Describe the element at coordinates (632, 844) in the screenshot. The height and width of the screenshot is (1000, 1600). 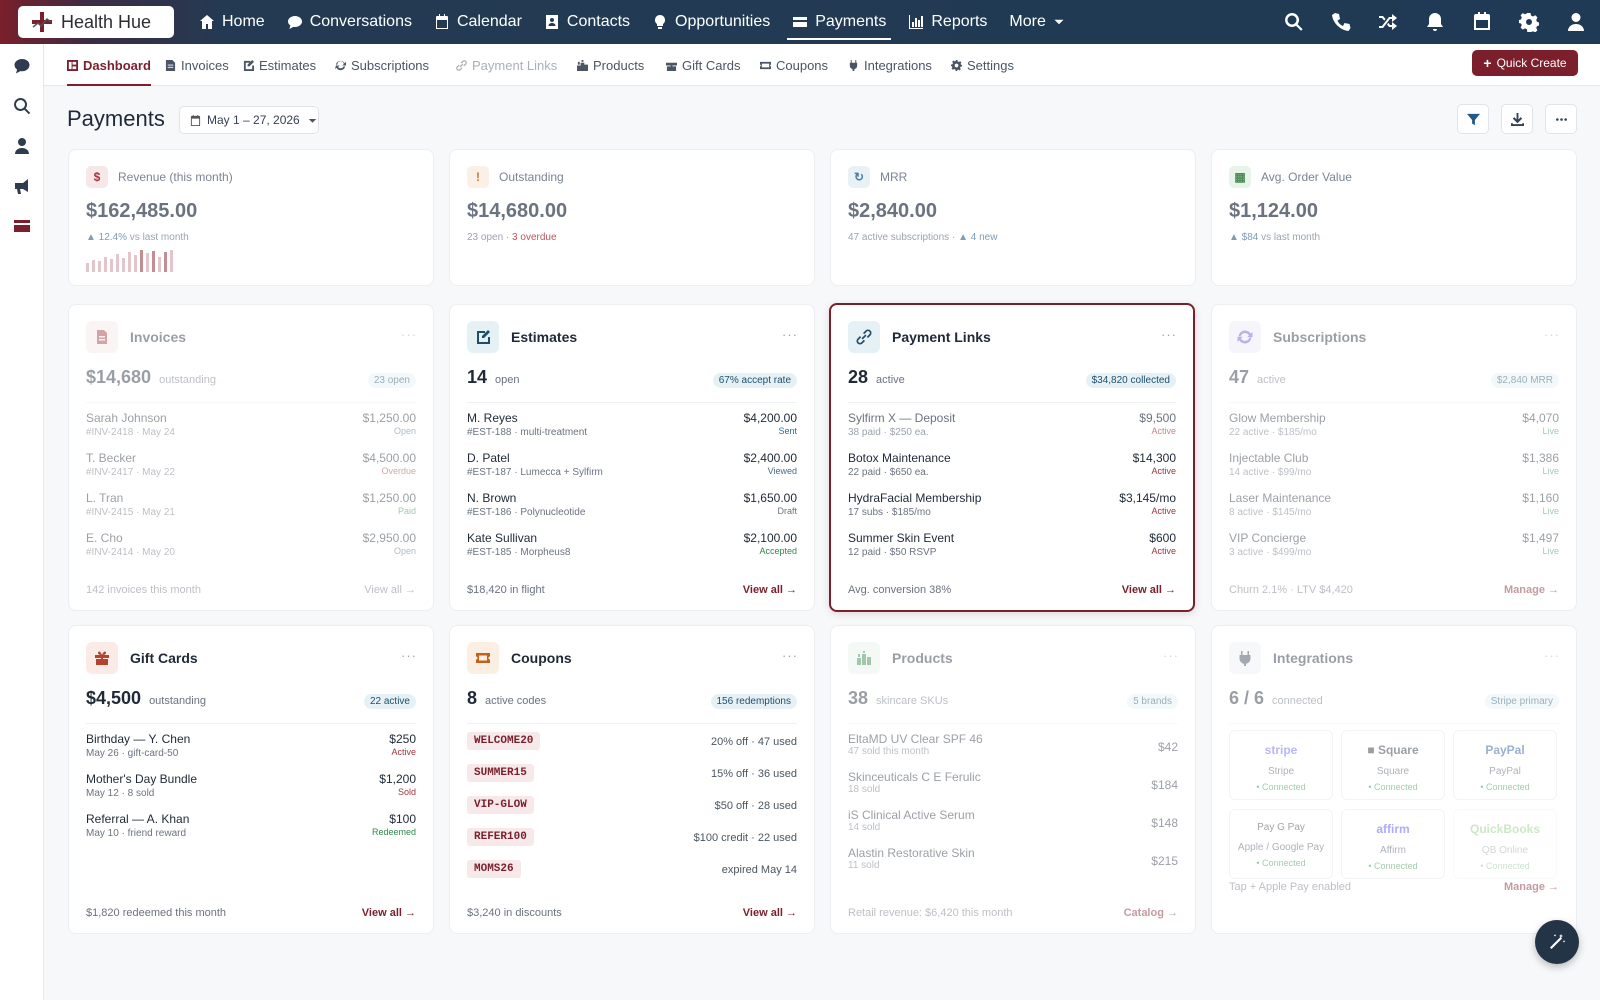
I see `coupon-row: REFER100 $100 credit · 22 used` at that location.